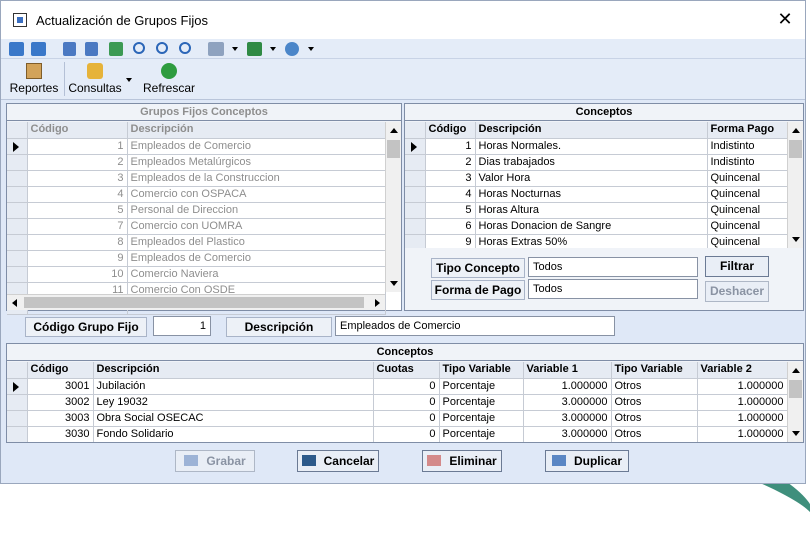  Describe the element at coordinates (795, 402) in the screenshot. I see `conceptos-bottom-vscroll` at that location.